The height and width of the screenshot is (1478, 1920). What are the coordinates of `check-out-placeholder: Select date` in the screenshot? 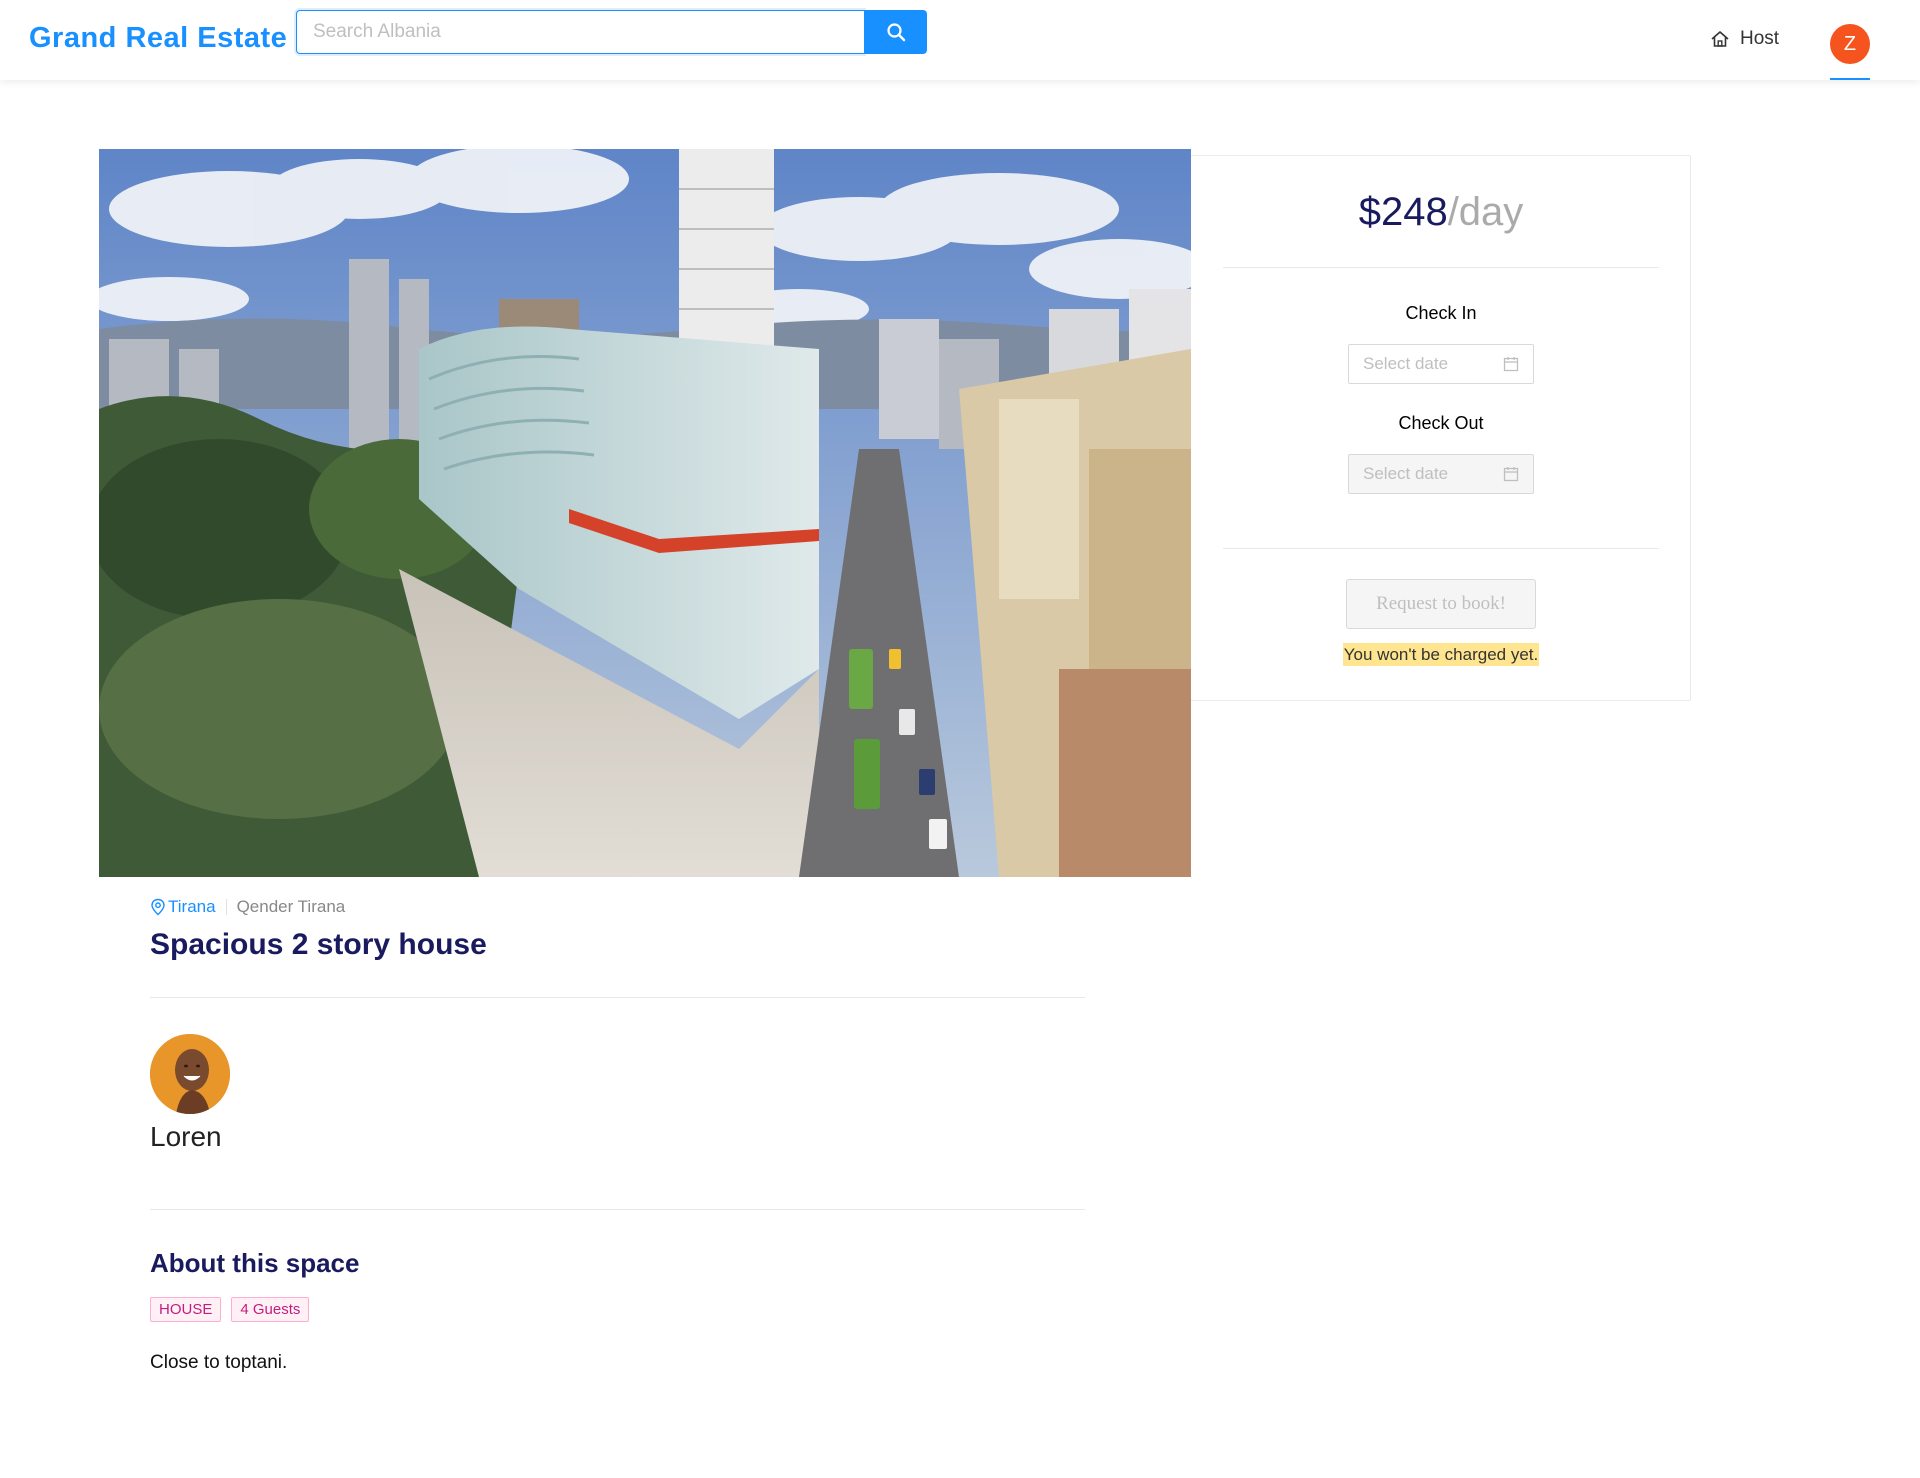 It's located at (1406, 473).